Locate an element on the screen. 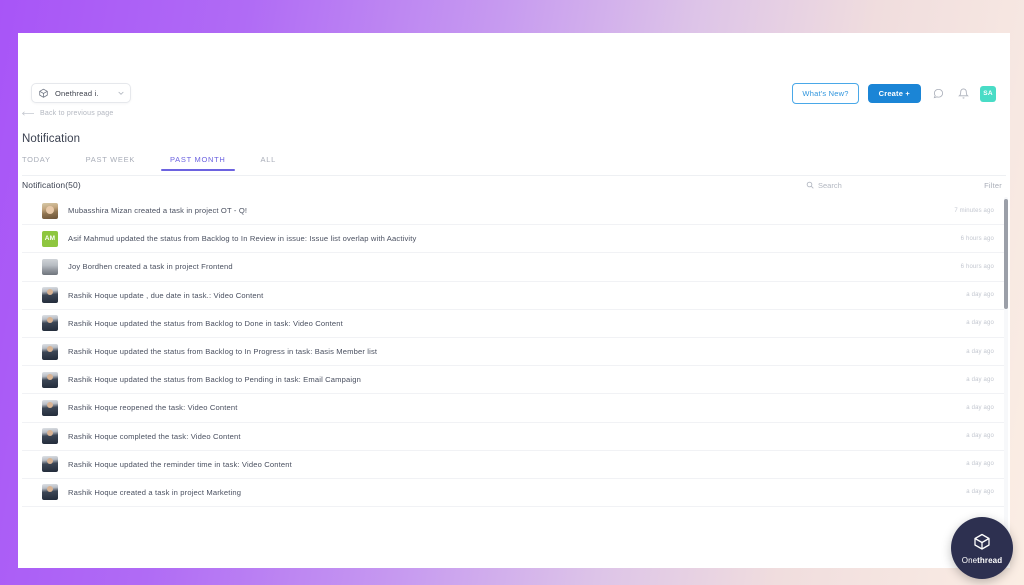 The image size is (1024, 585). chat-icon is located at coordinates (938, 94).